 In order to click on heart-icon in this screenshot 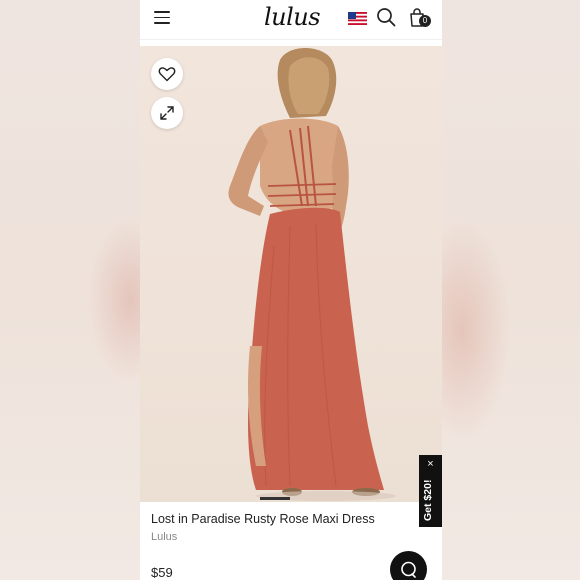, I will do `click(167, 74)`.